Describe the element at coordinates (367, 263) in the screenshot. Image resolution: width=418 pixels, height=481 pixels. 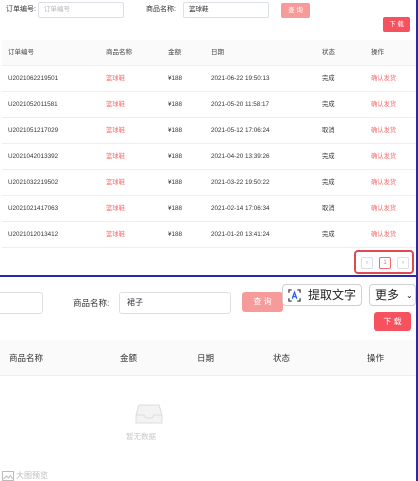
I see `prev-page-button: ‹` at that location.